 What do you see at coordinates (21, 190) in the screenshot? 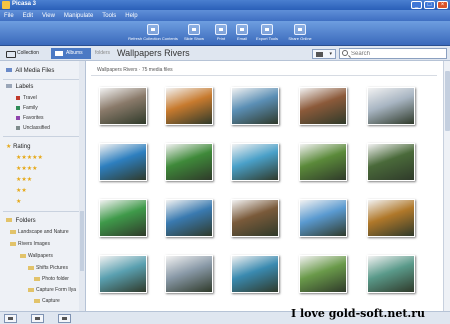
I see `rating-two-stars: ★★` at bounding box center [21, 190].